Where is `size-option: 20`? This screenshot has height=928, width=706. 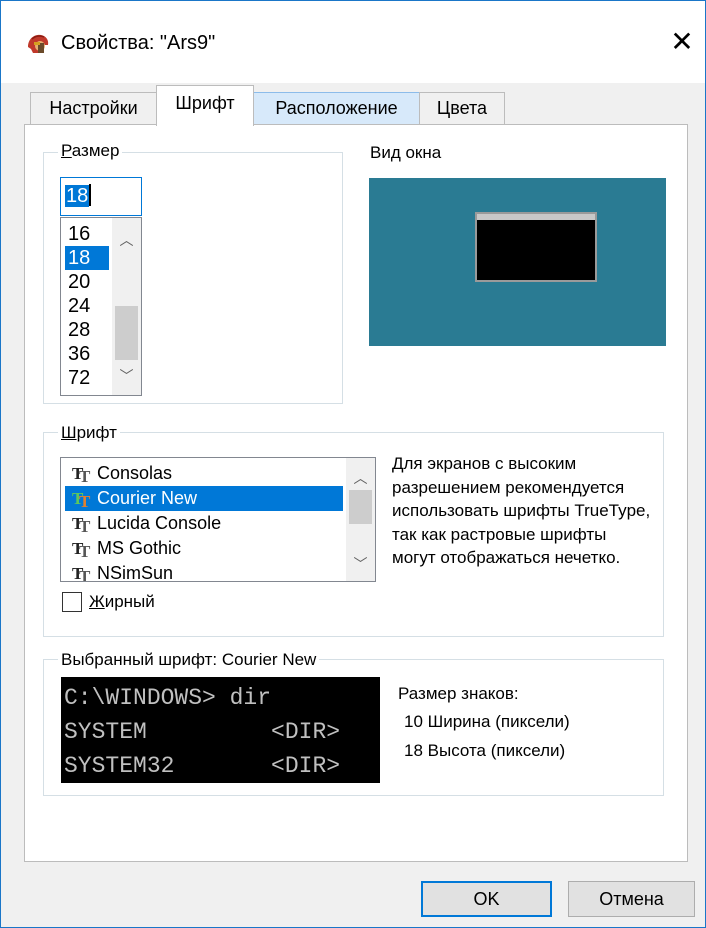
size-option: 20 is located at coordinates (87, 282).